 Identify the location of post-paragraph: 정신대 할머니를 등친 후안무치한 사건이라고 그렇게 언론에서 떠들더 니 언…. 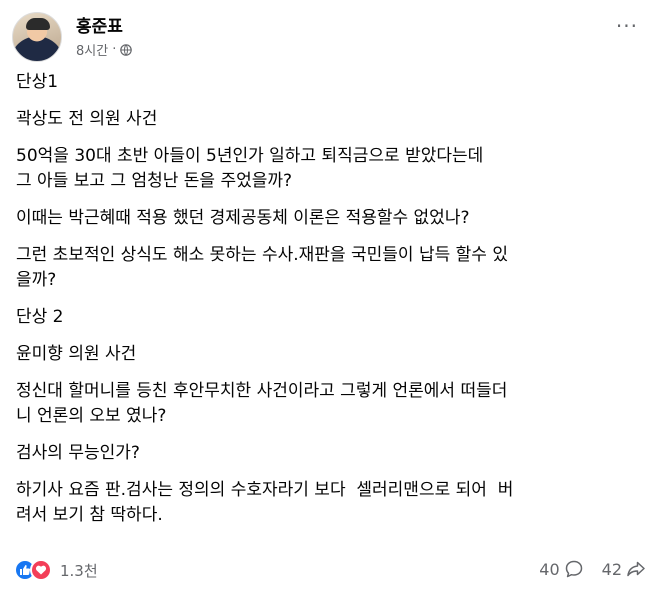
(262, 403).